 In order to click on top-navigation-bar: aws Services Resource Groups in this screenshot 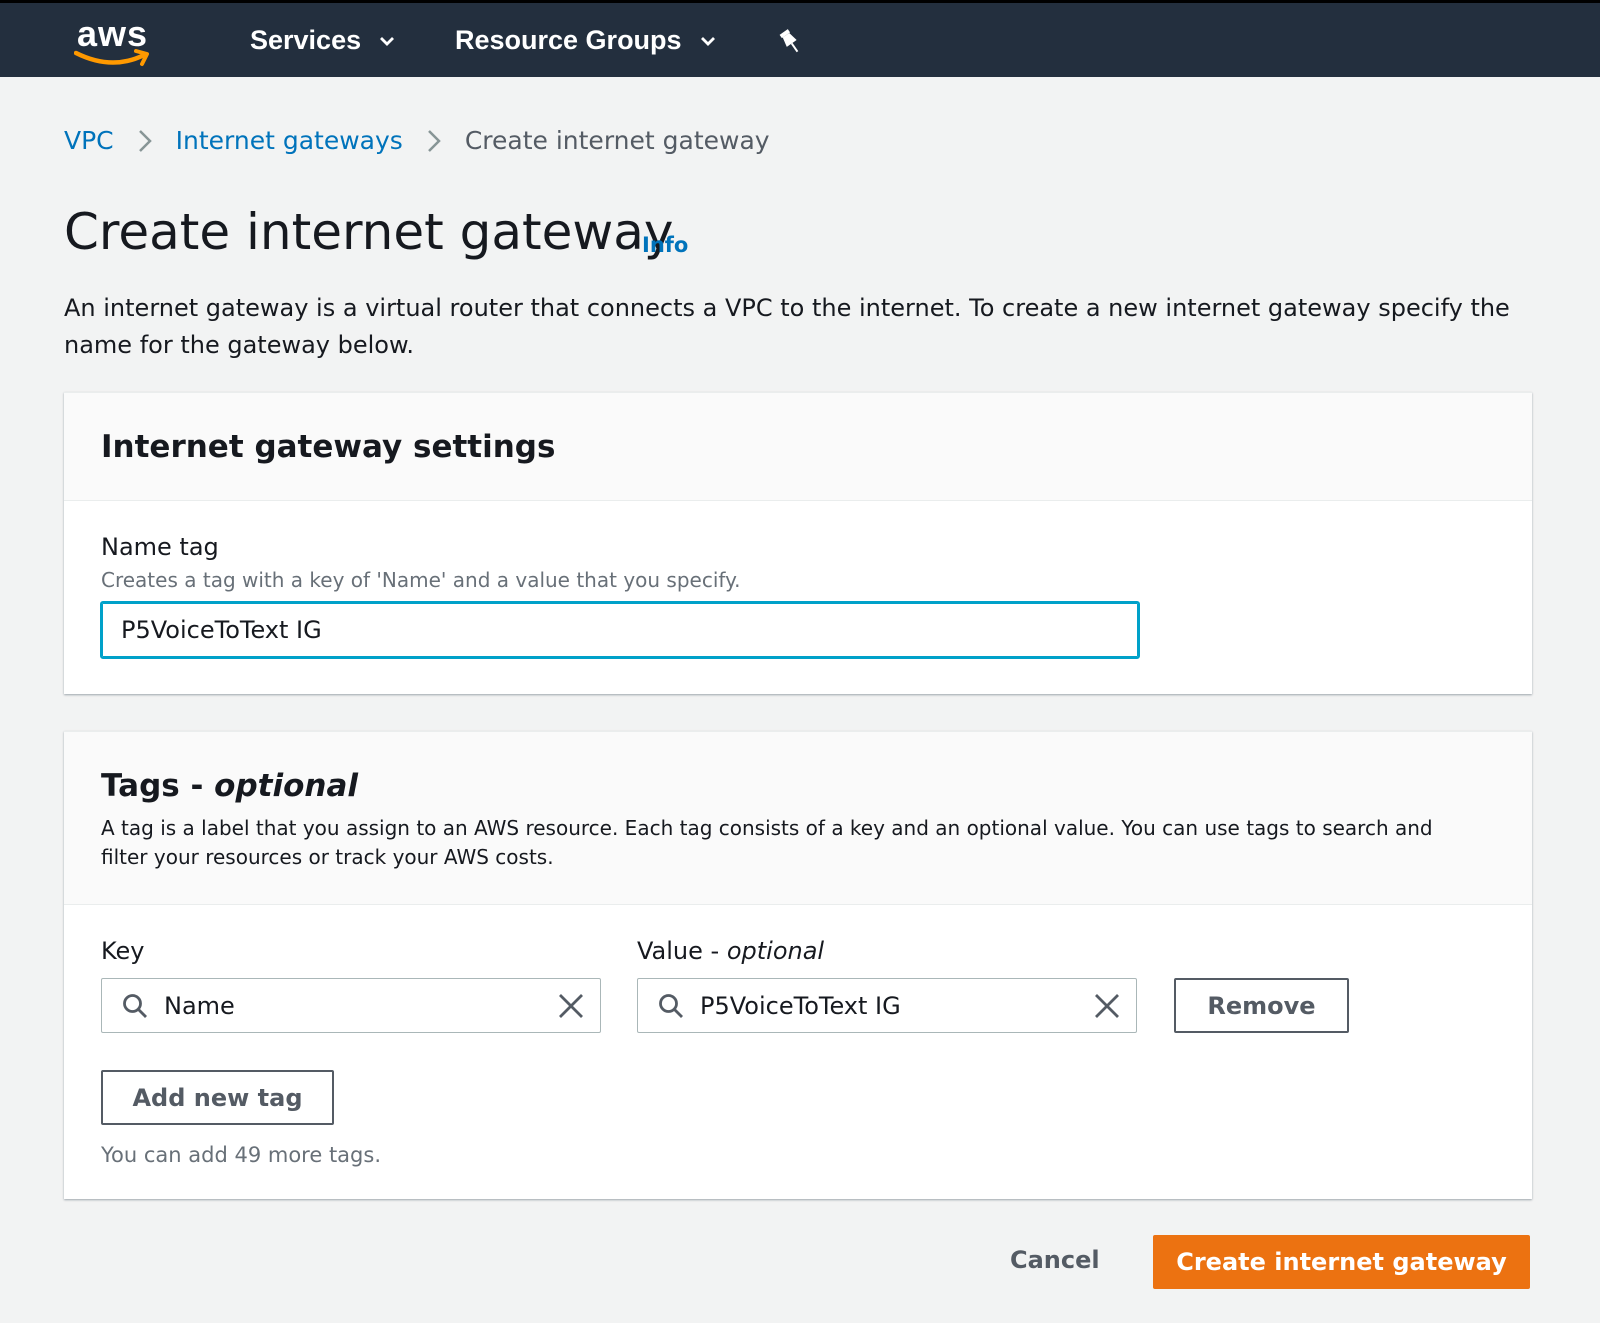, I will do `click(800, 38)`.